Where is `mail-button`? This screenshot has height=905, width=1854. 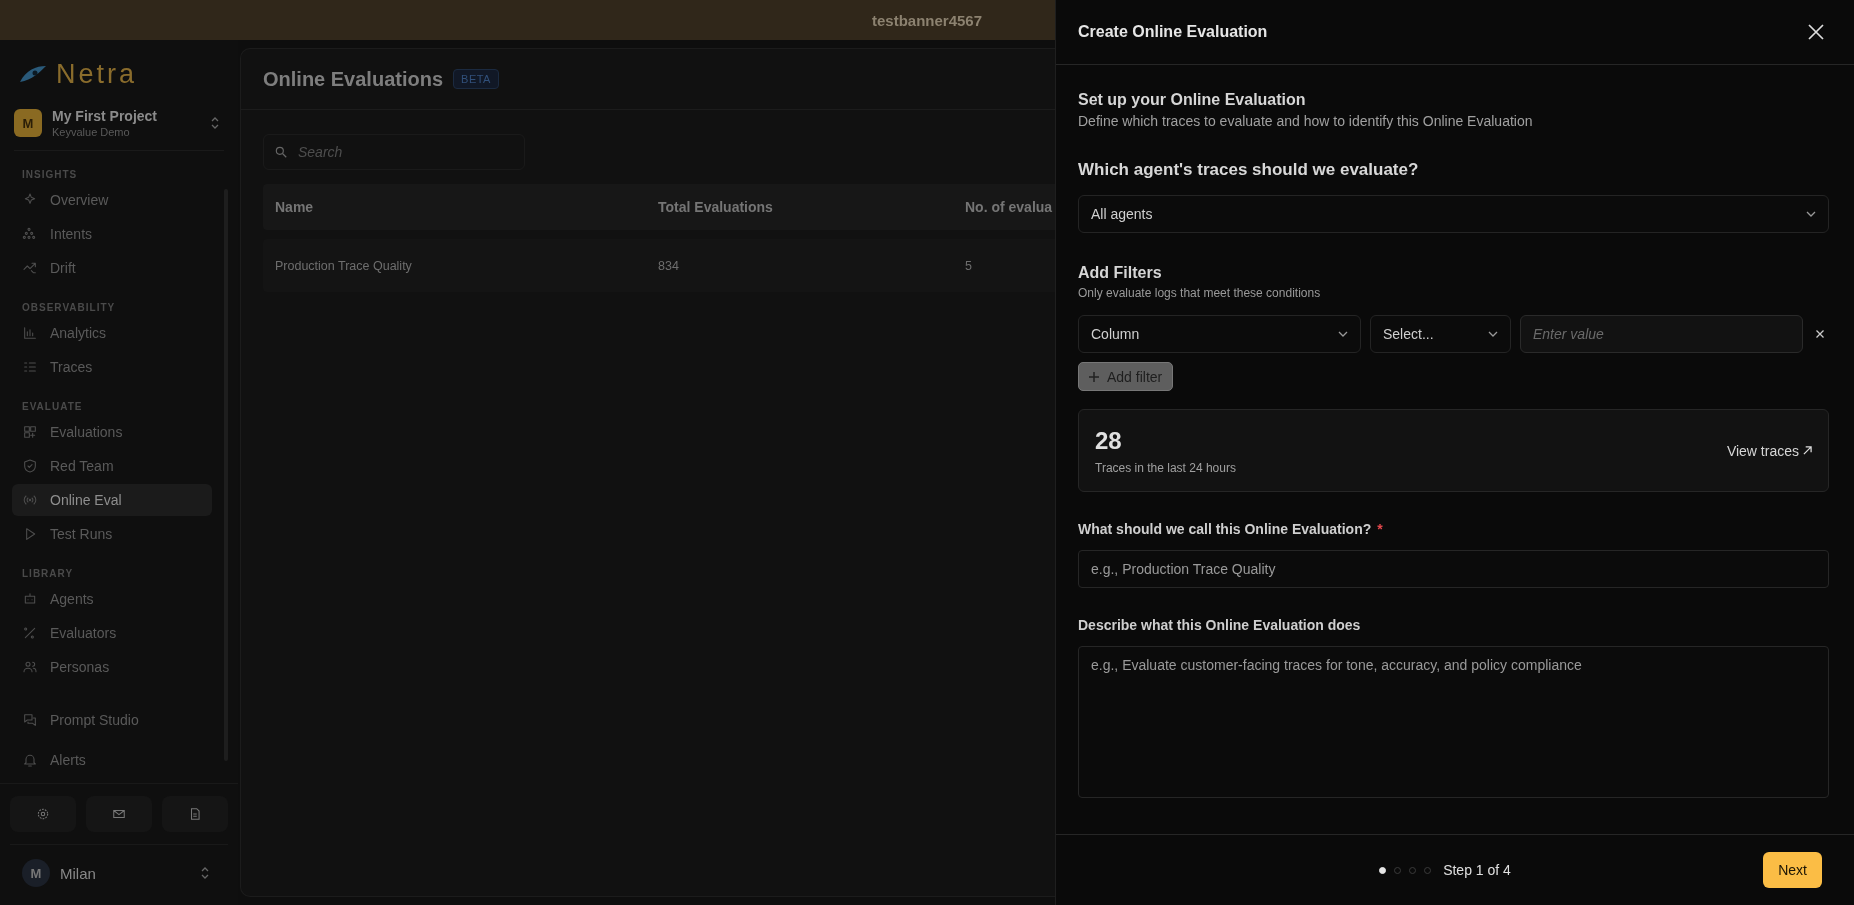
mail-button is located at coordinates (119, 814).